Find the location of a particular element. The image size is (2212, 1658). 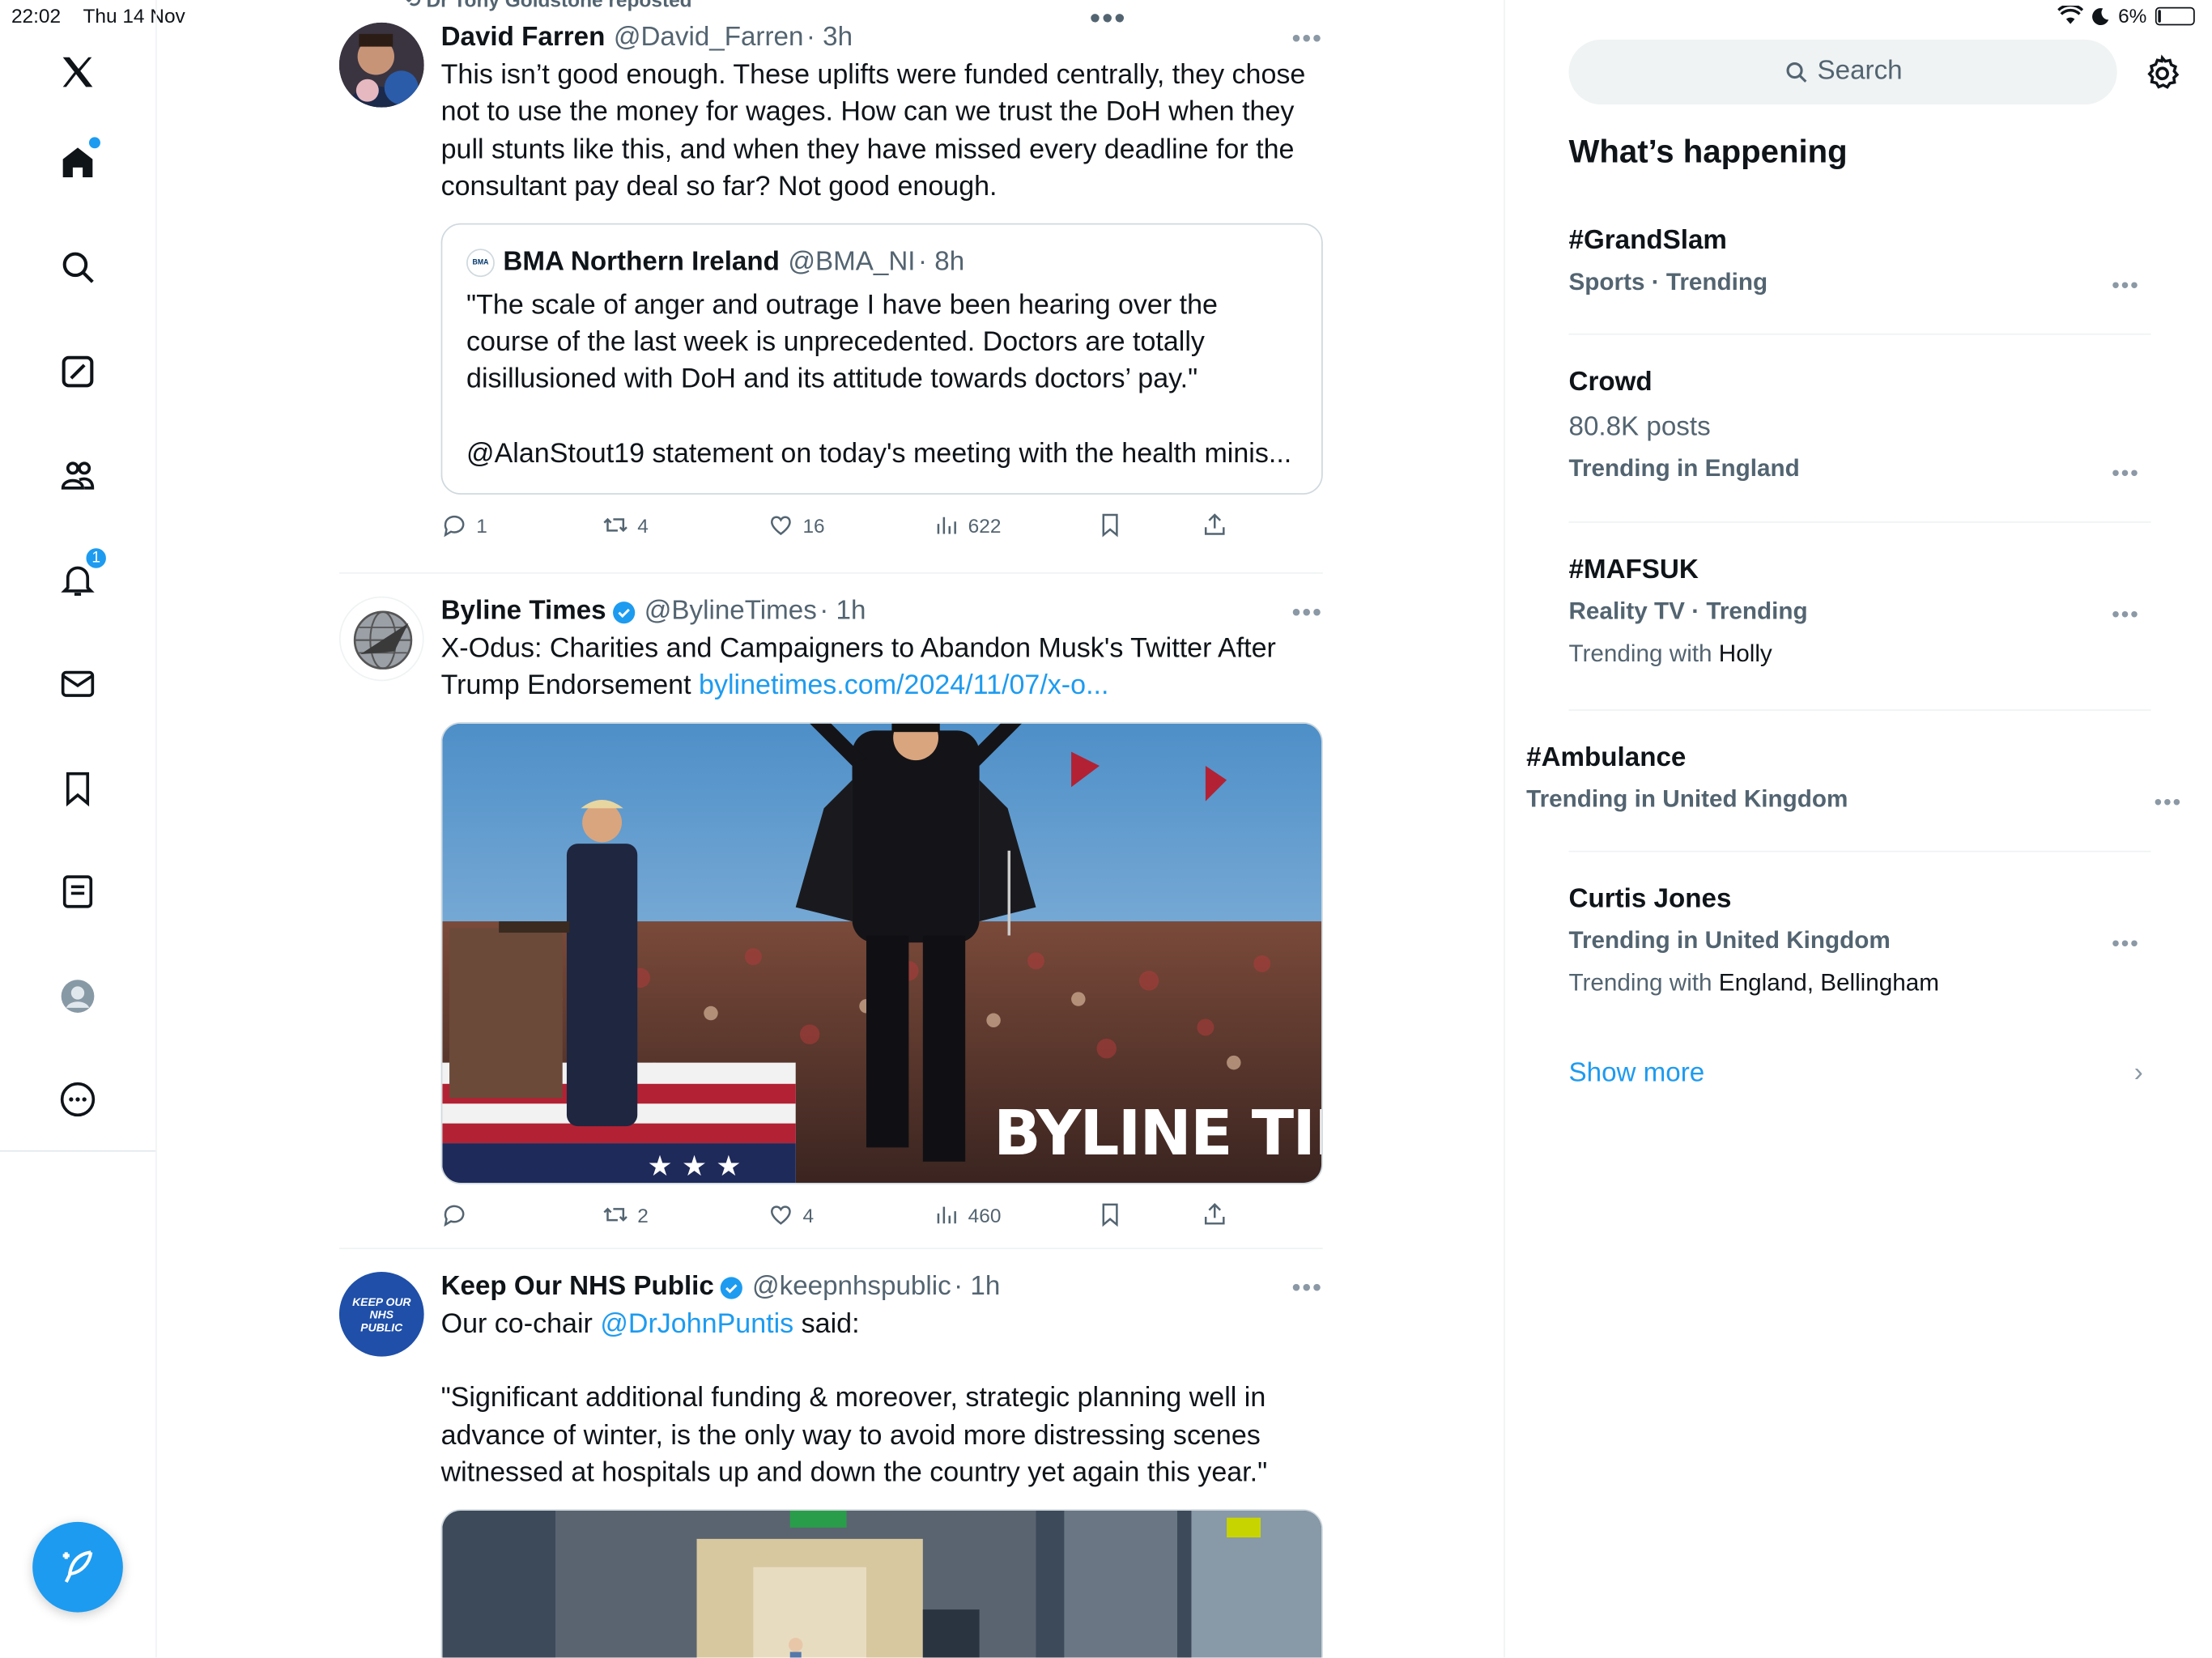

repost-icon is located at coordinates (615, 525).